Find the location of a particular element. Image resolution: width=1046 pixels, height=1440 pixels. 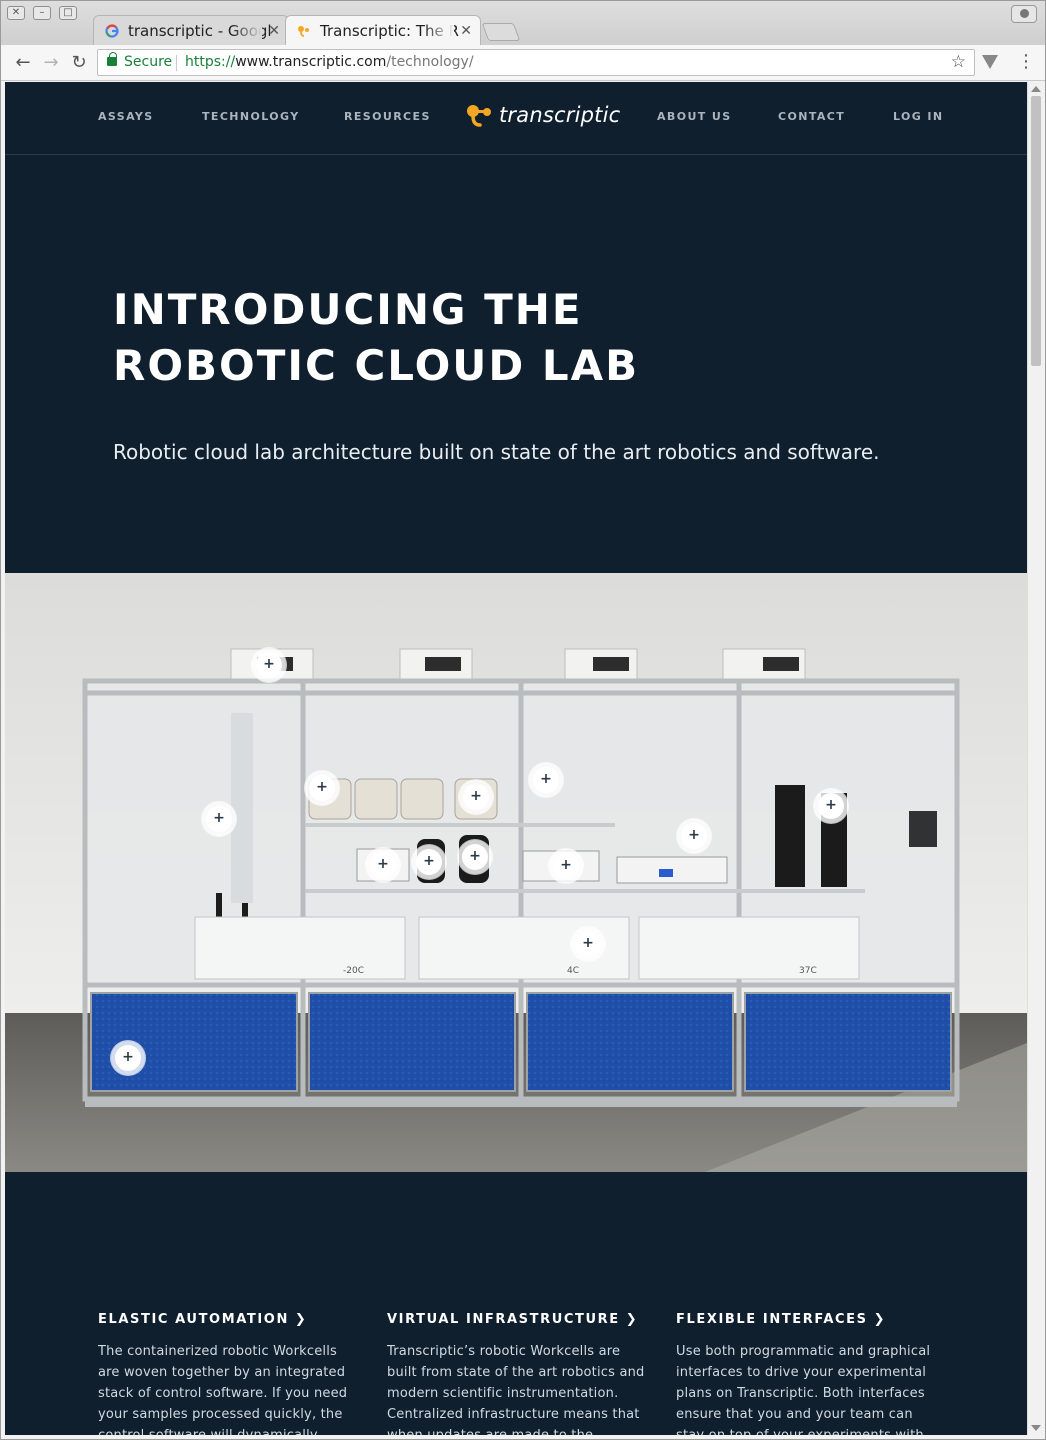

back-arrow-icon: ← is located at coordinates (23, 63).